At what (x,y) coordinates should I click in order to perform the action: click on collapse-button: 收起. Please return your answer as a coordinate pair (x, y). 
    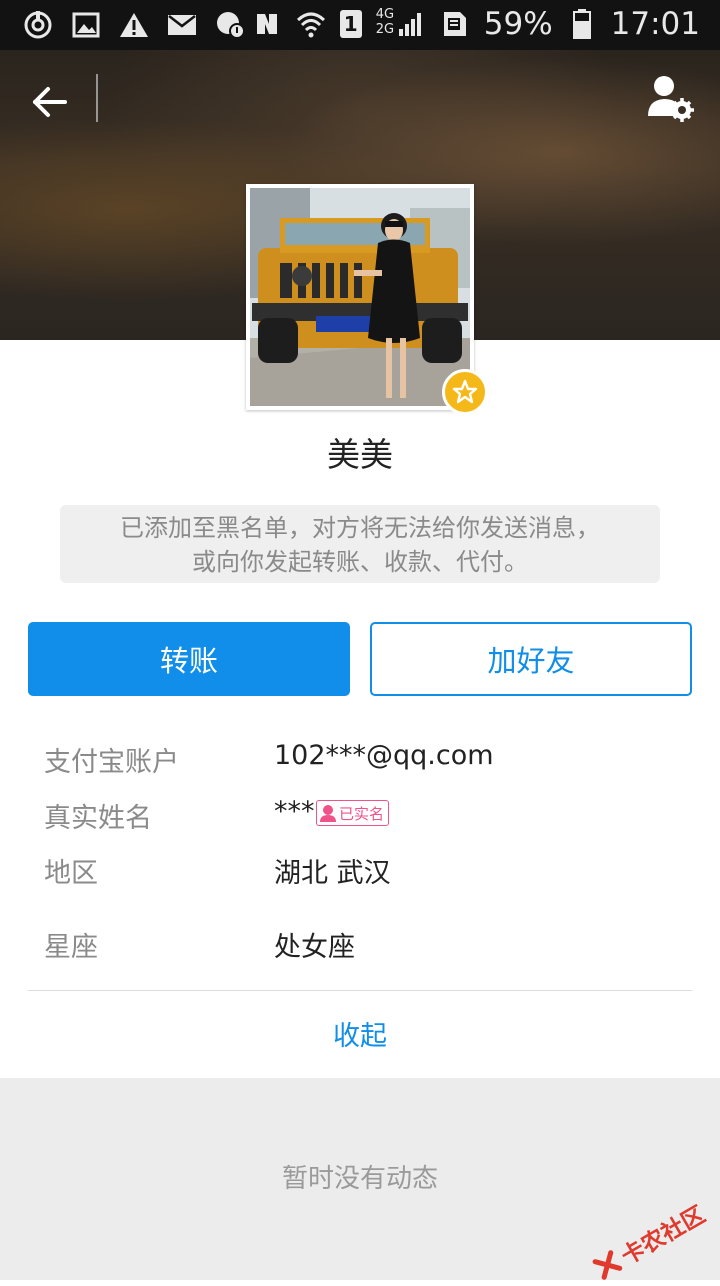
    Looking at the image, I should click on (360, 1033).